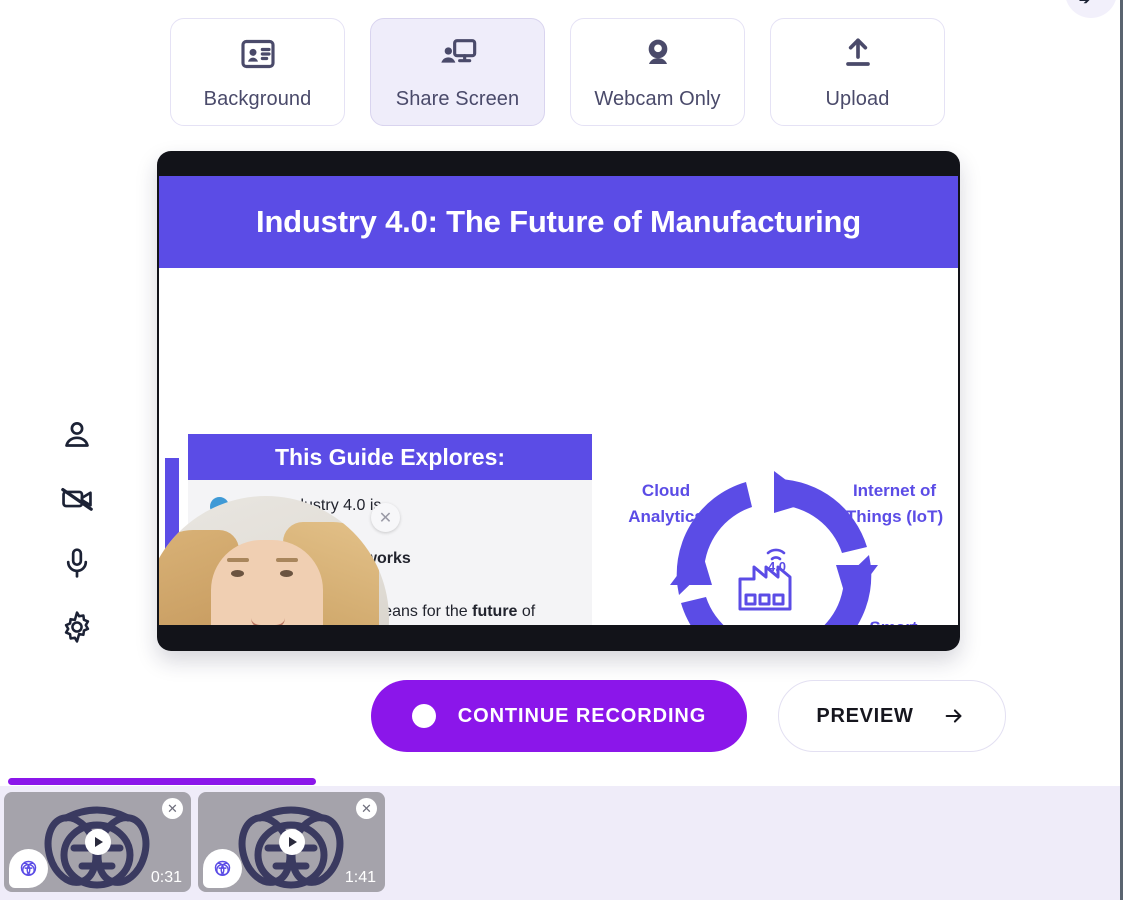 The height and width of the screenshot is (900, 1123). What do you see at coordinates (857, 72) in the screenshot?
I see `mode-button-upload: Upload` at bounding box center [857, 72].